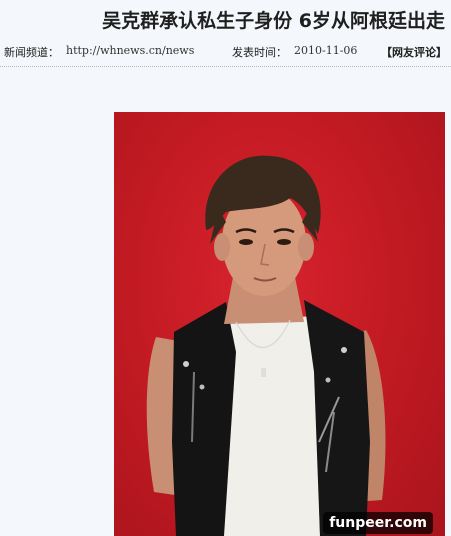  Describe the element at coordinates (326, 50) in the screenshot. I see `publish-date: 2010-11-06` at that location.